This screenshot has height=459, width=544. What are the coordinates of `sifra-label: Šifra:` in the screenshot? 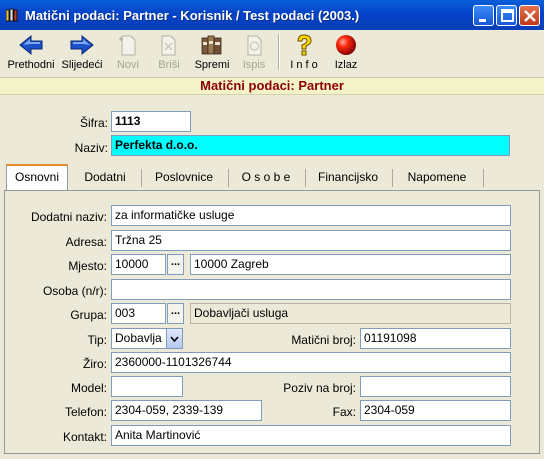 It's located at (93, 123).